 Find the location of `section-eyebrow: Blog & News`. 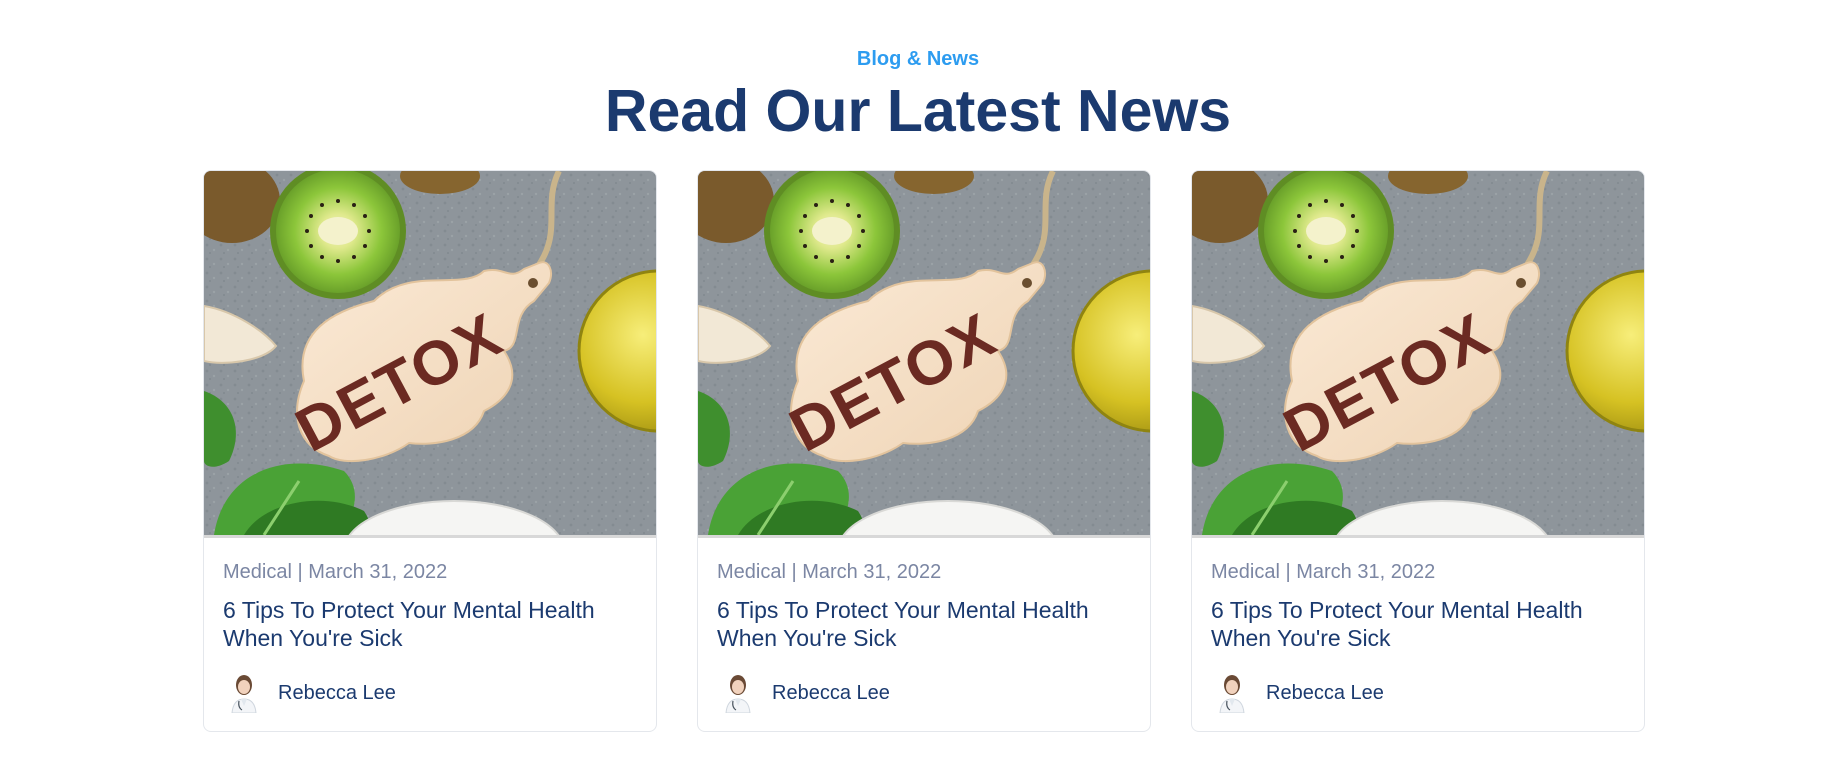

section-eyebrow: Blog & News is located at coordinates (918, 59).